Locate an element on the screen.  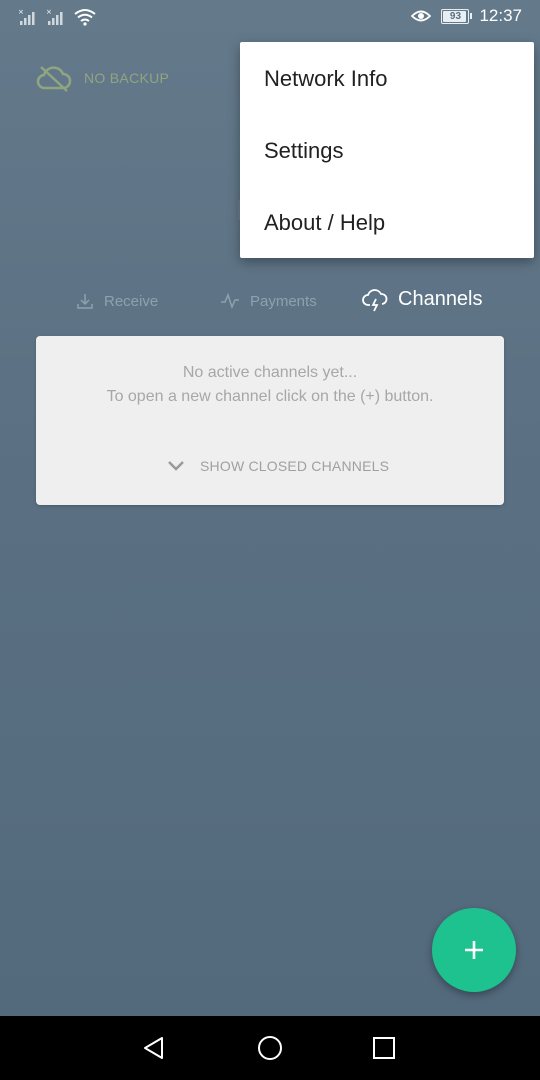
battery-level: 93 is located at coordinates (455, 16).